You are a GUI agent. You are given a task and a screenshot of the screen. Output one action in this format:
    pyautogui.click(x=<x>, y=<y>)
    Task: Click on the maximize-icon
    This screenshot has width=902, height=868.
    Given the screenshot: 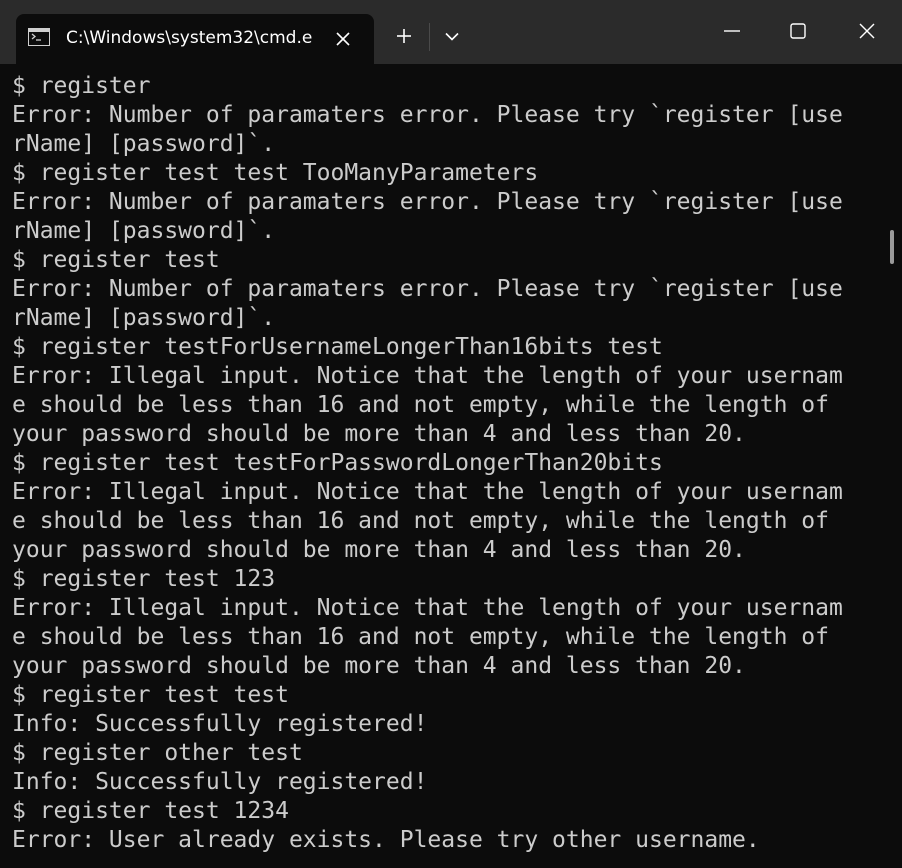 What is the action you would take?
    pyautogui.click(x=798, y=31)
    